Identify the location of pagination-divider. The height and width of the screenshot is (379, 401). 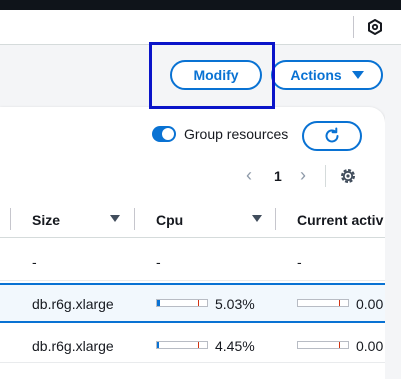
(325, 176).